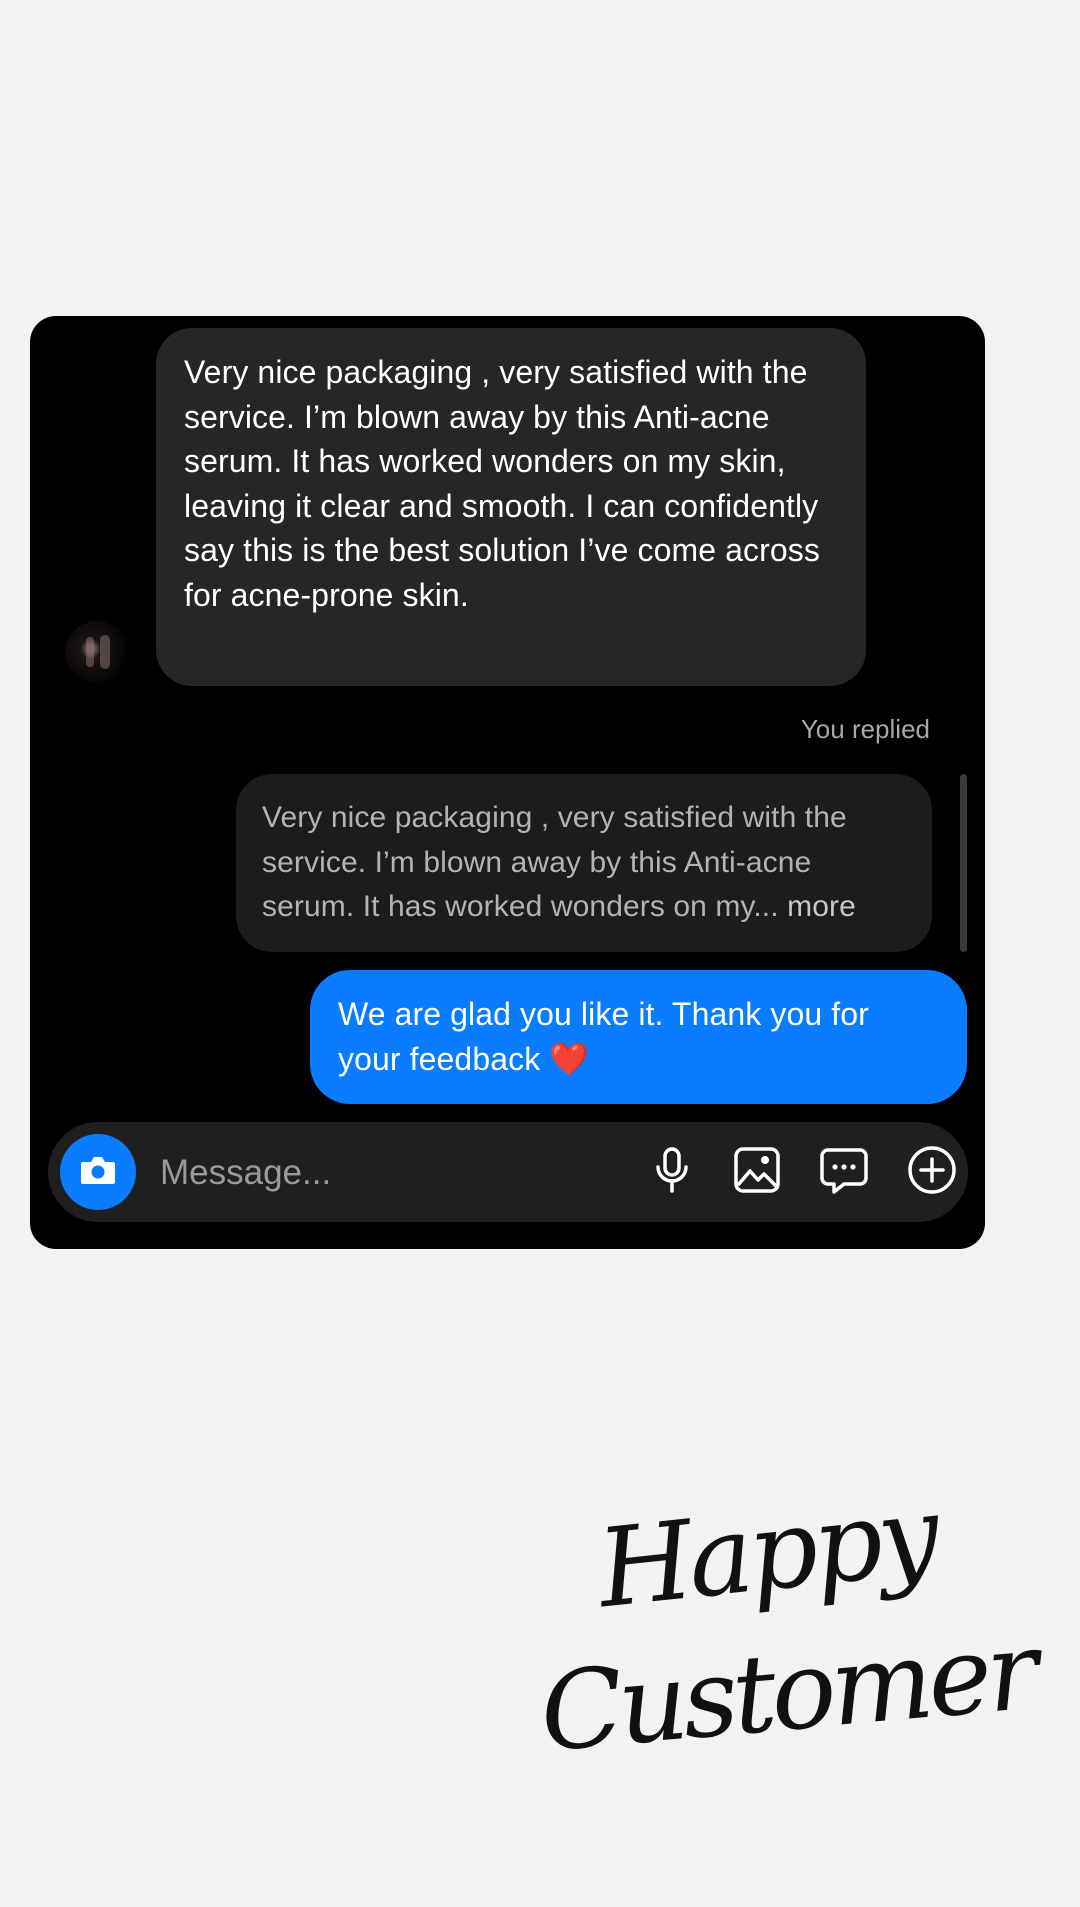  What do you see at coordinates (787, 1692) in the screenshot?
I see `caption-line-2: Customer` at bounding box center [787, 1692].